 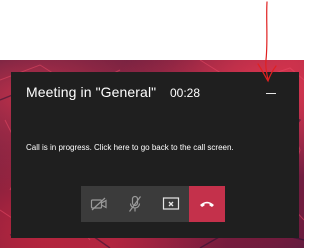 I want to click on meeting-title: Meeting in "General", so click(x=91, y=92).